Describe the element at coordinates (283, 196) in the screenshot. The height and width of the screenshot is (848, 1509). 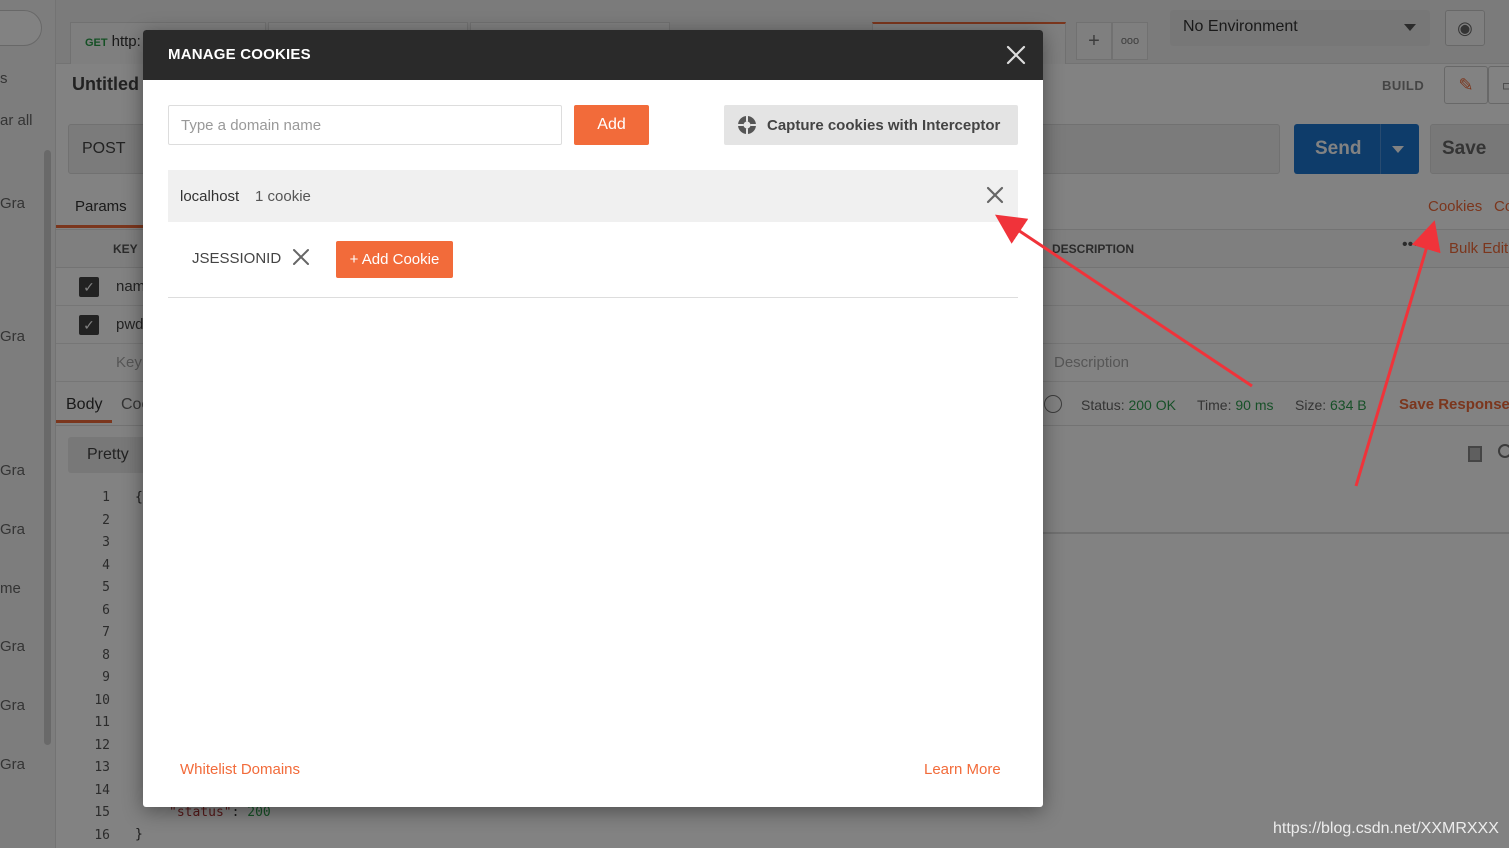
I see `cookie-count: 1 cookie` at that location.